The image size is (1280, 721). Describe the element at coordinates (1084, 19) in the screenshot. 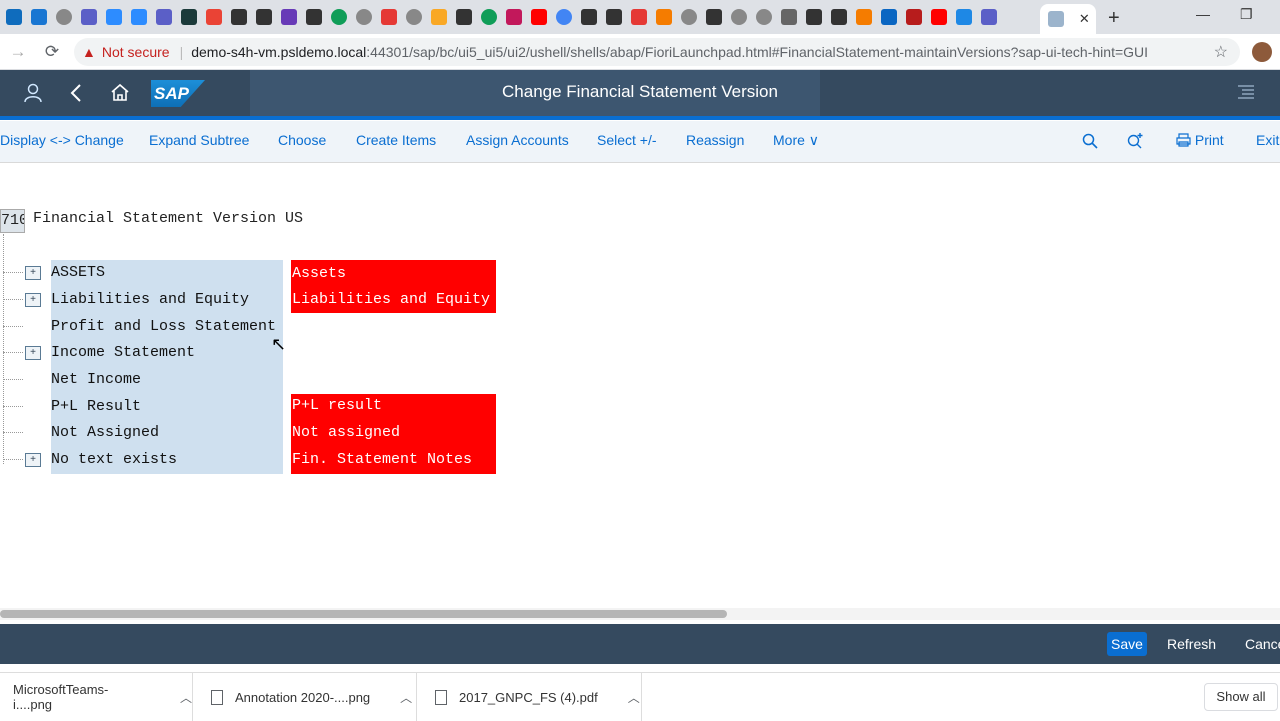

I see `close-tab-icon: ✕` at that location.